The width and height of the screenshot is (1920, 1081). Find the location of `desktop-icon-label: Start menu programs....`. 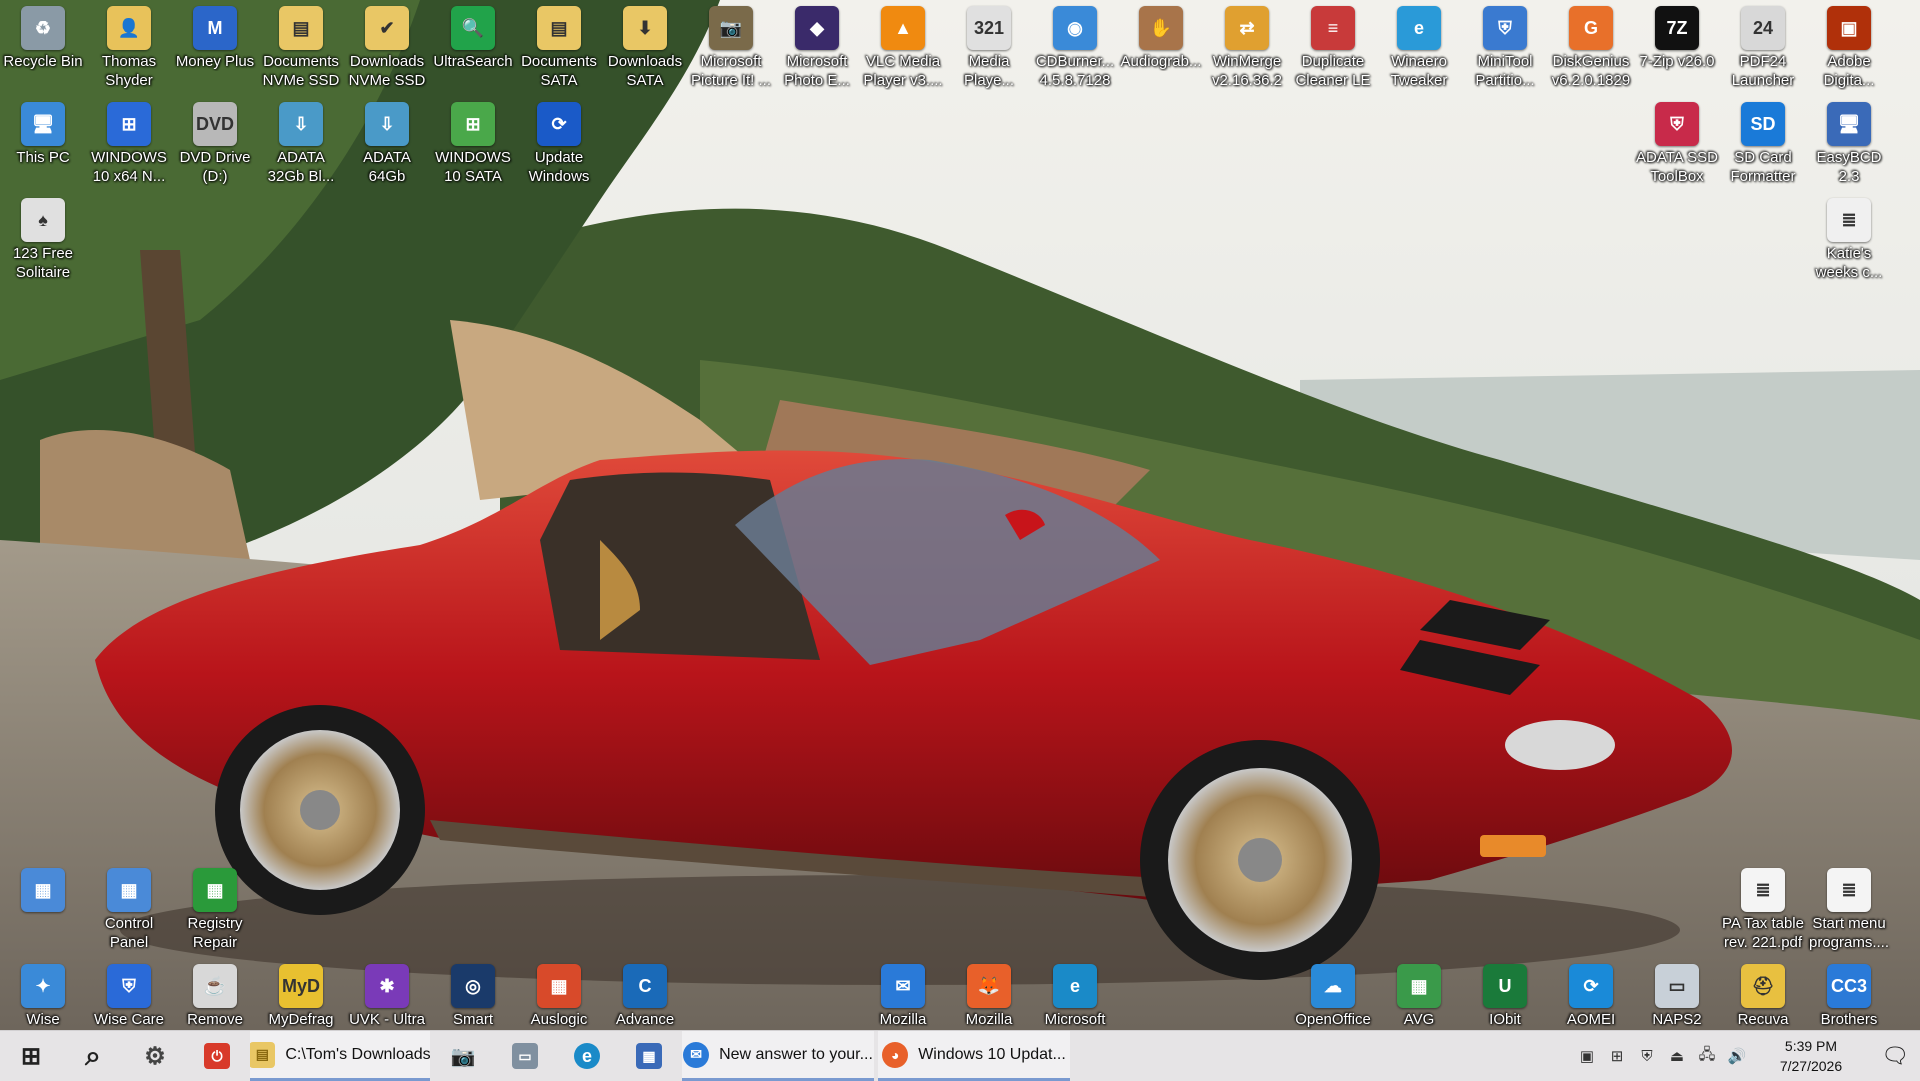

desktop-icon-label: Start menu programs.... is located at coordinates (1849, 933).